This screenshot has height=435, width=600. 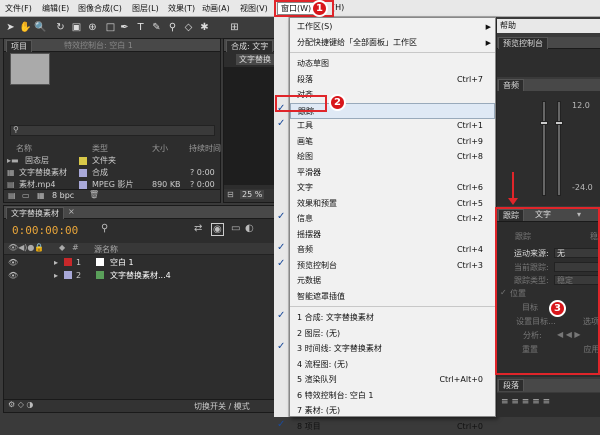 What do you see at coordinates (337, 102) in the screenshot?
I see `step-badge-2: 2` at bounding box center [337, 102].